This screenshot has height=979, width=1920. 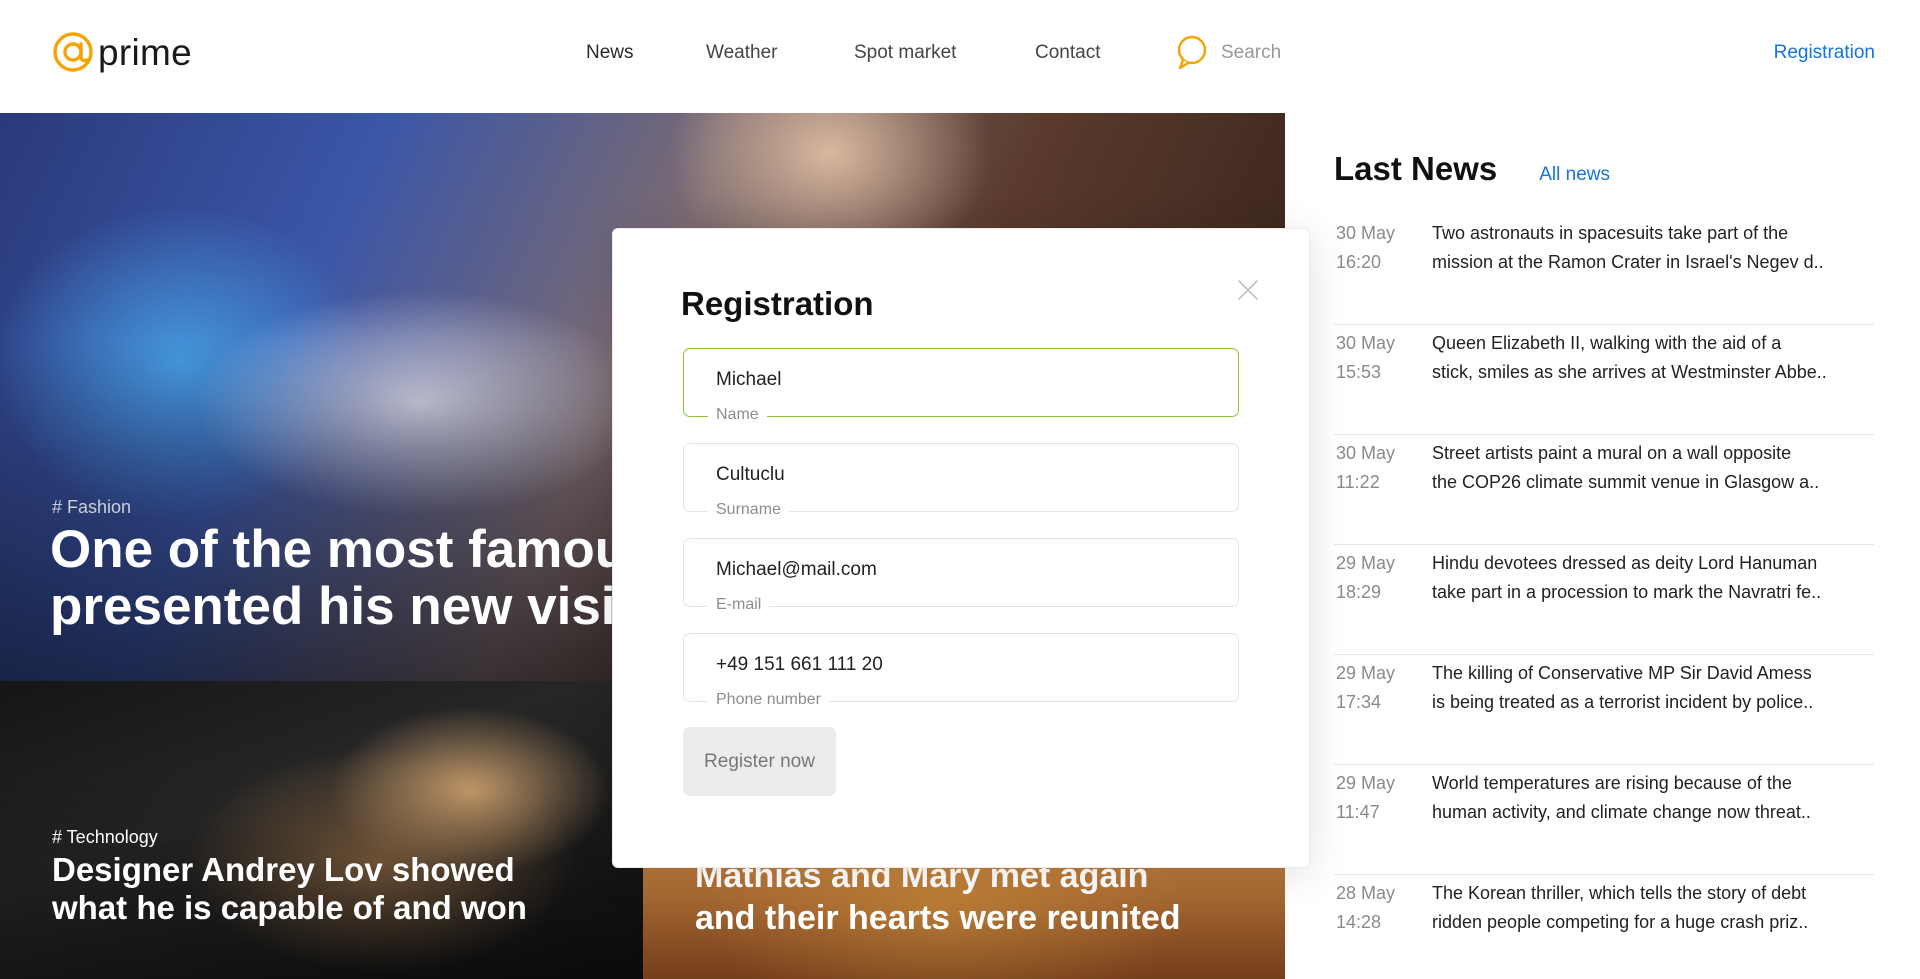 I want to click on news-datetime: 28 May 14:28, so click(x=1381, y=908).